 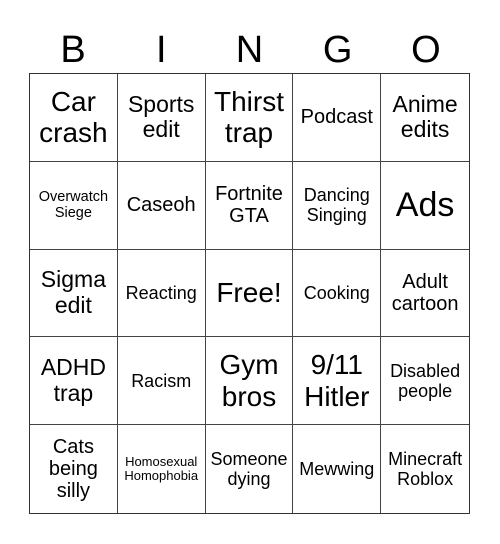 I want to click on bingo-cell: Car crash, so click(x=74, y=118).